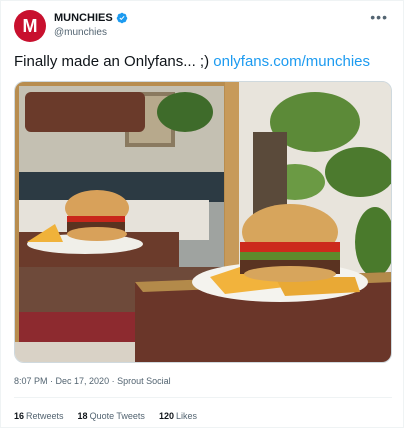 The height and width of the screenshot is (430, 410). I want to click on tweet-stats: 16 Retweets 18 Quote Tweets 120 Likes, so click(105, 416).